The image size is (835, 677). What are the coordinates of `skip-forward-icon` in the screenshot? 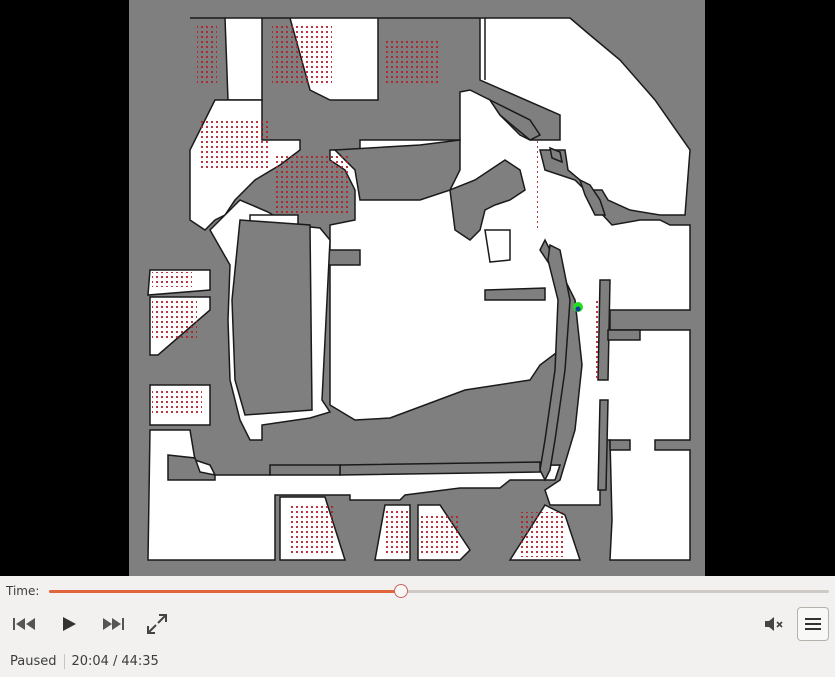 It's located at (113, 624).